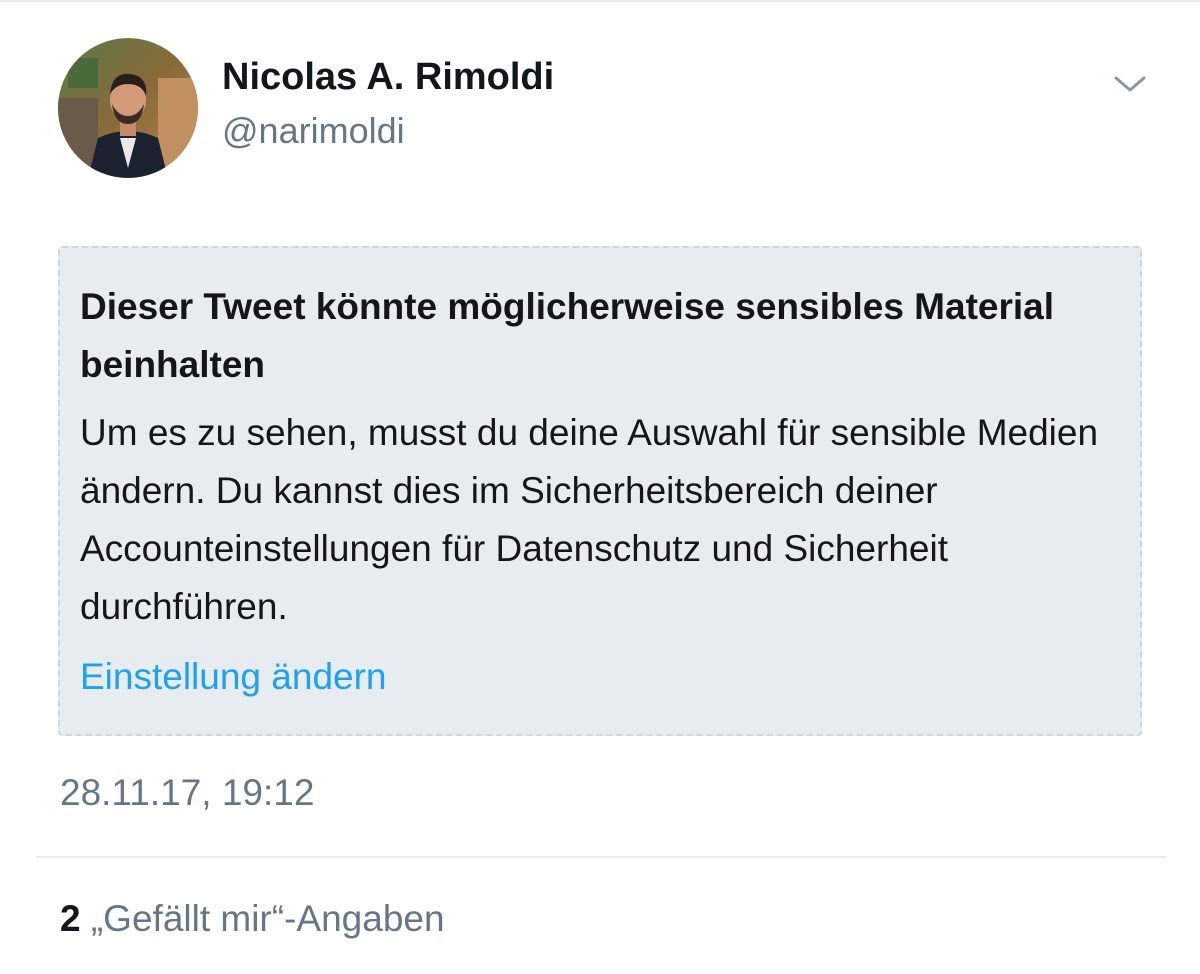 The height and width of the screenshot is (974, 1200). What do you see at coordinates (187, 792) in the screenshot?
I see `tweet-timestamp: 28.11.17, 19:12` at bounding box center [187, 792].